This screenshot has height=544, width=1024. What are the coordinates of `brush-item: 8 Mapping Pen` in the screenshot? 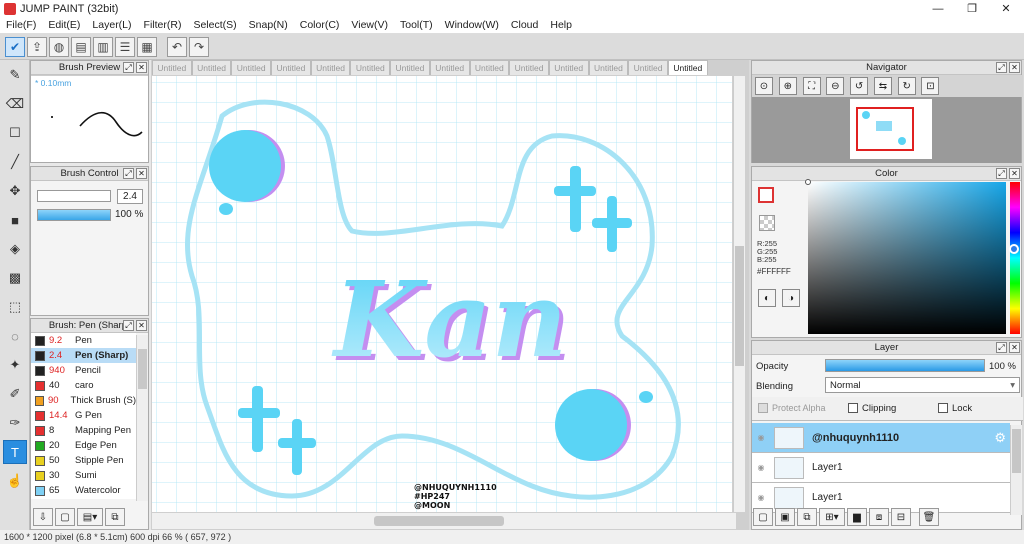 It's located at (83, 430).